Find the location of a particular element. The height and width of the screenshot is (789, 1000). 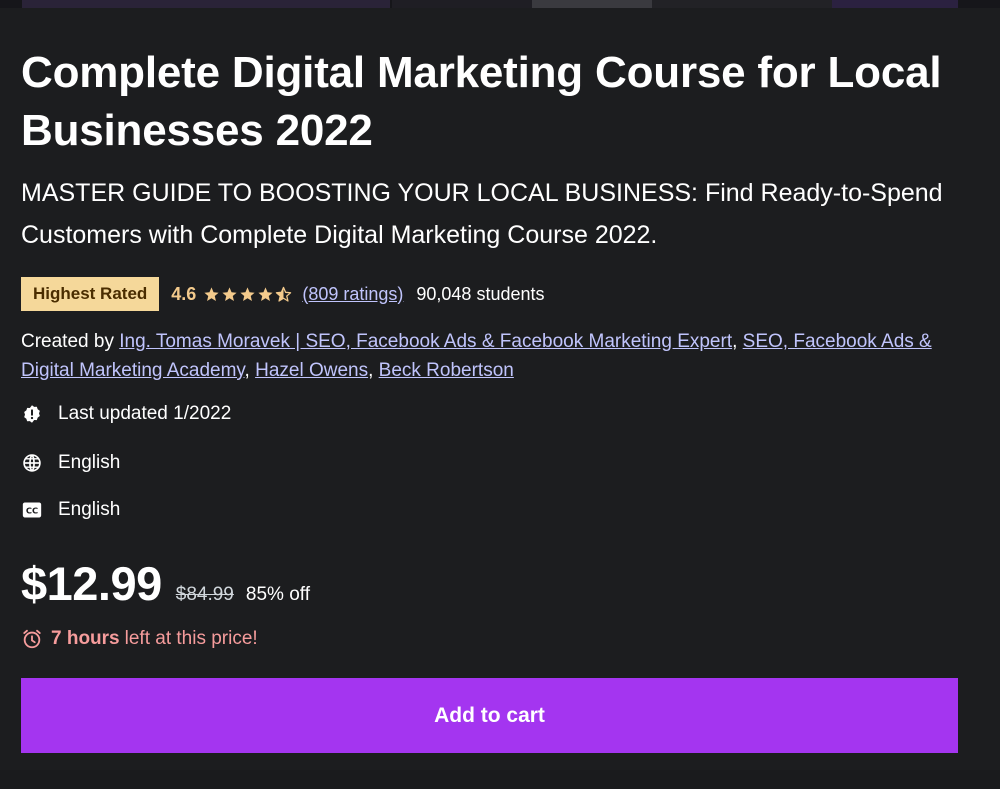

highest-rated-badge: Highest Rated is located at coordinates (90, 294).